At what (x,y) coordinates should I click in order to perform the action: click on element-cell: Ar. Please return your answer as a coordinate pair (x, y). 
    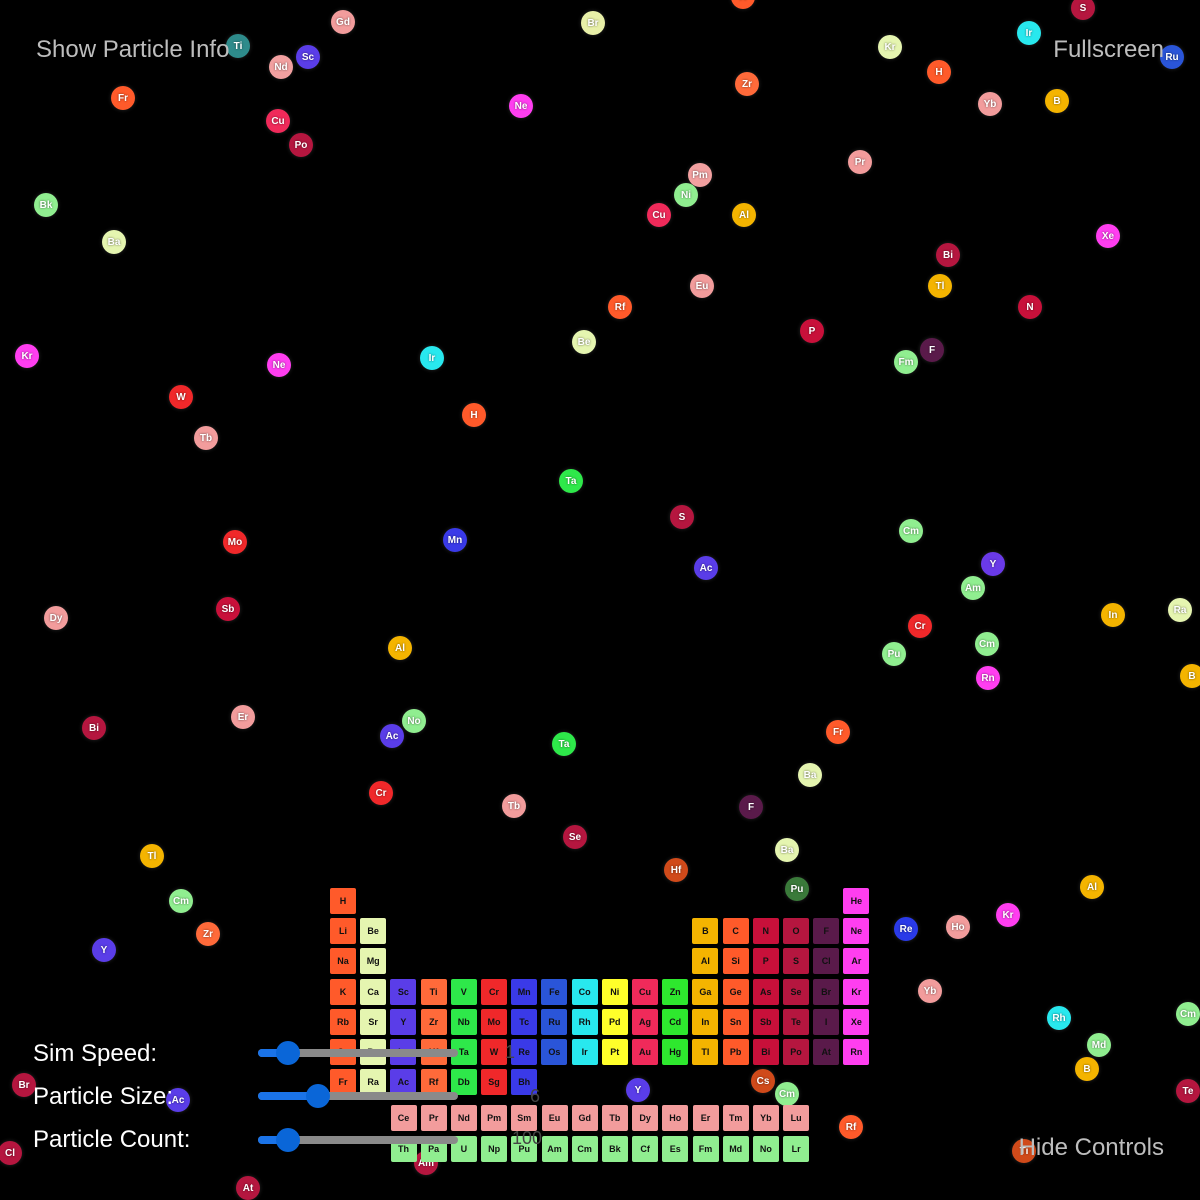
    Looking at the image, I should click on (856, 961).